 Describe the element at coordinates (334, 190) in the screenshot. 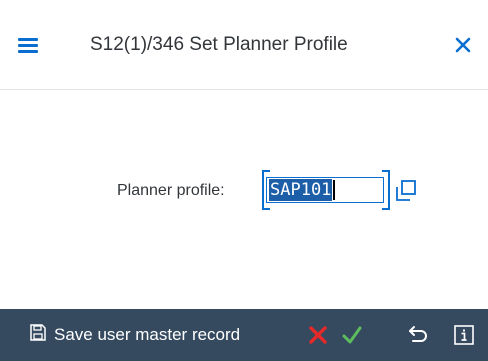

I see `text-caret` at that location.